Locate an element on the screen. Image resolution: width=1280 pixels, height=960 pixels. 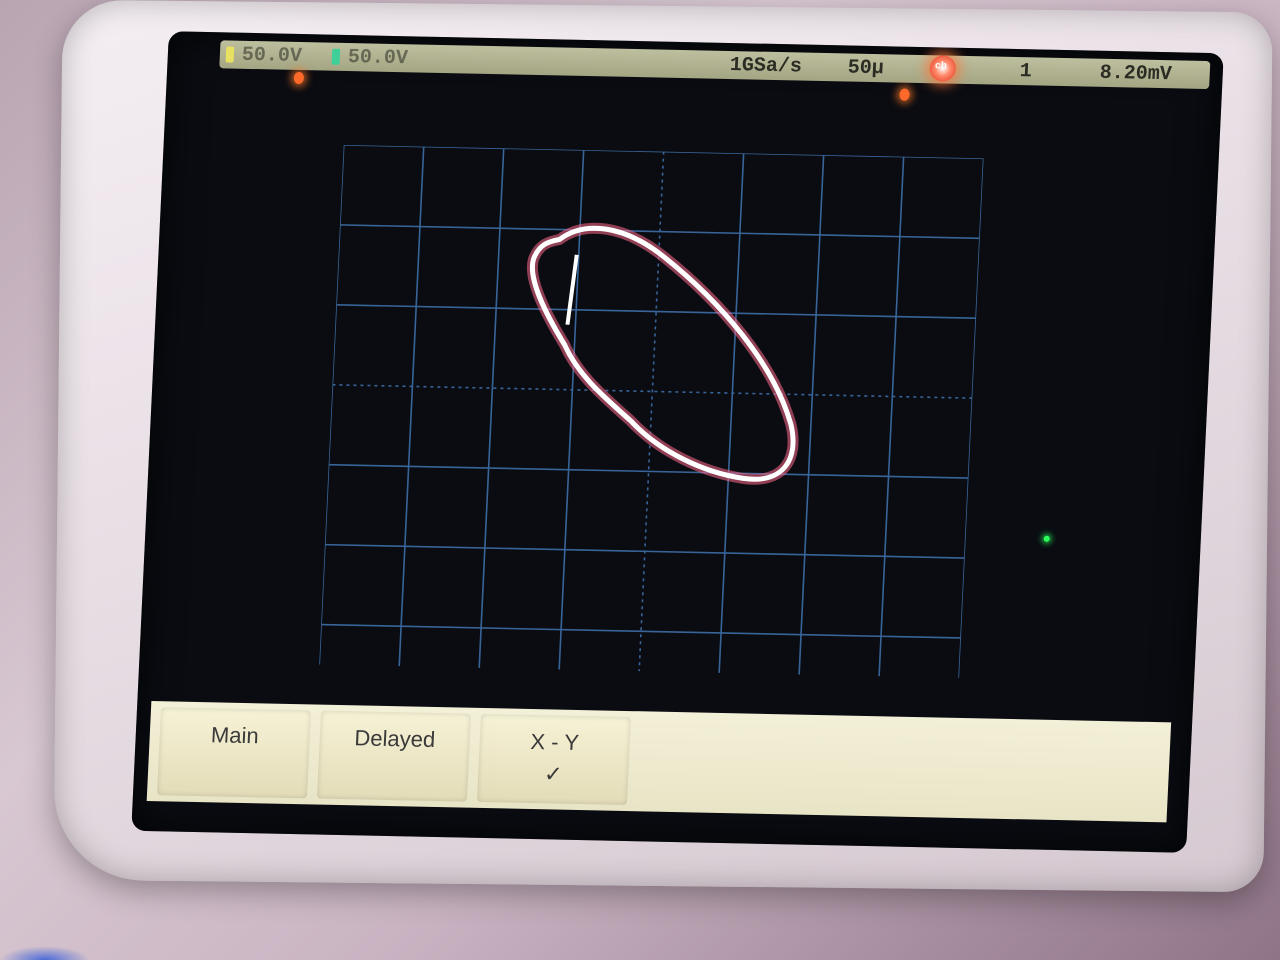
softkey-delayed: Delayed is located at coordinates (394, 756).